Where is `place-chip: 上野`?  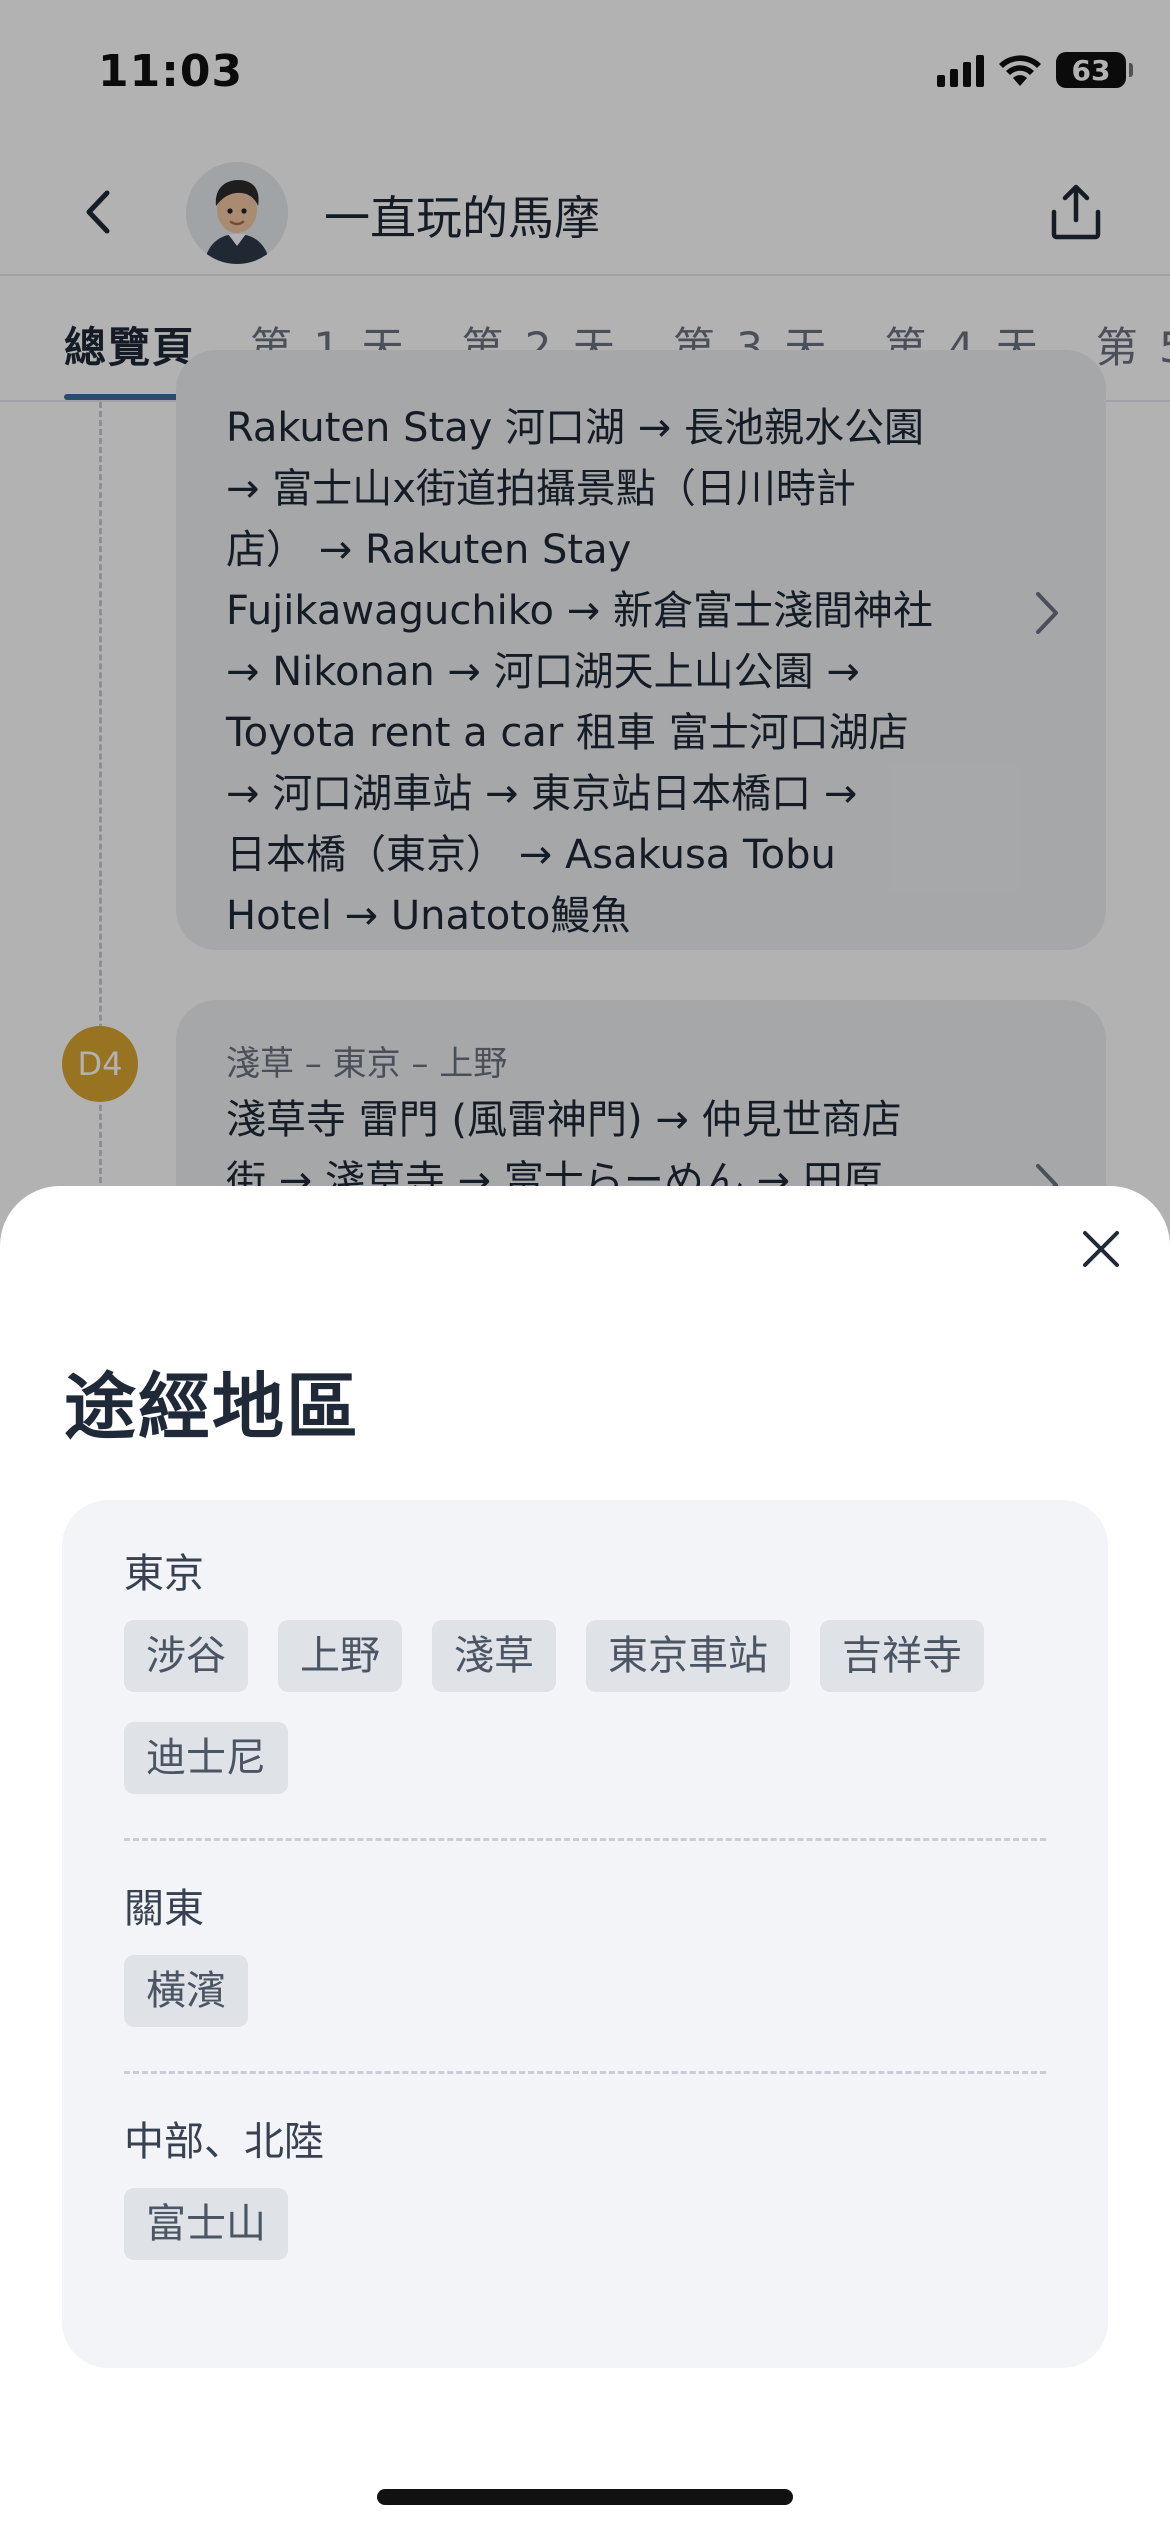
place-chip: 上野 is located at coordinates (340, 1656).